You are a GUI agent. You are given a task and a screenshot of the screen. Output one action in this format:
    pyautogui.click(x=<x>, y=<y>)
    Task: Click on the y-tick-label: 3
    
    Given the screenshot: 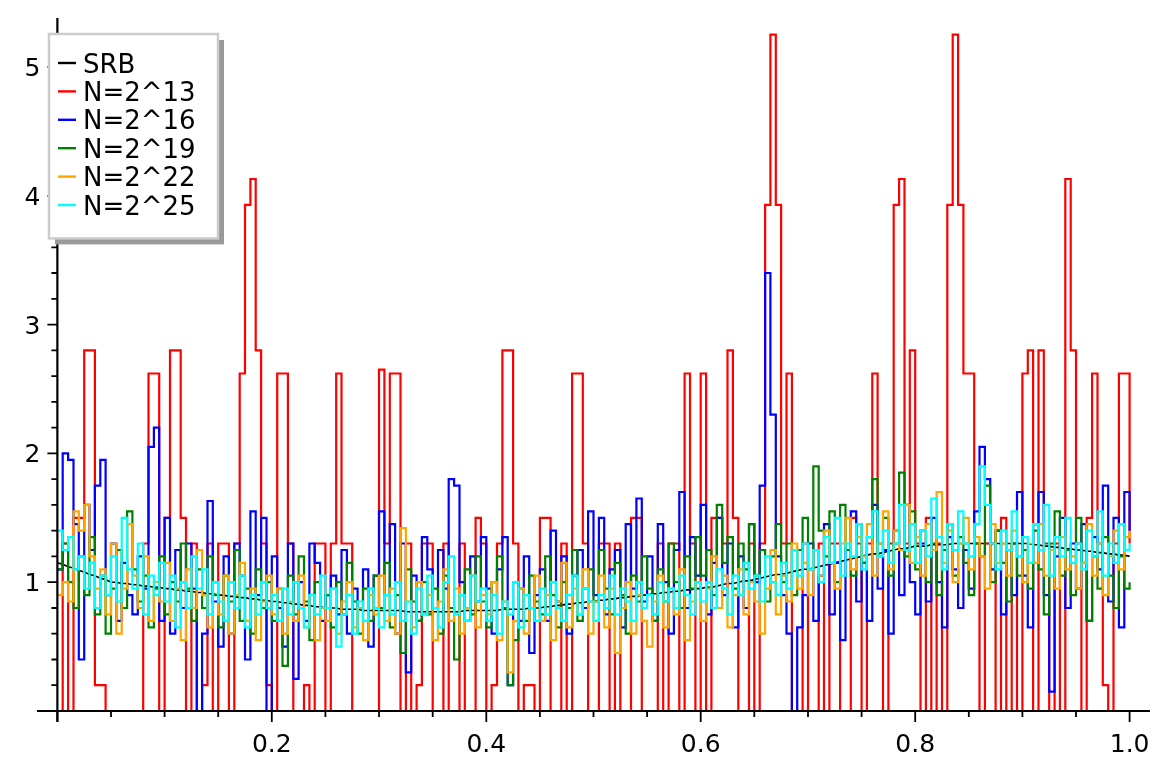 What is the action you would take?
    pyautogui.click(x=32, y=325)
    